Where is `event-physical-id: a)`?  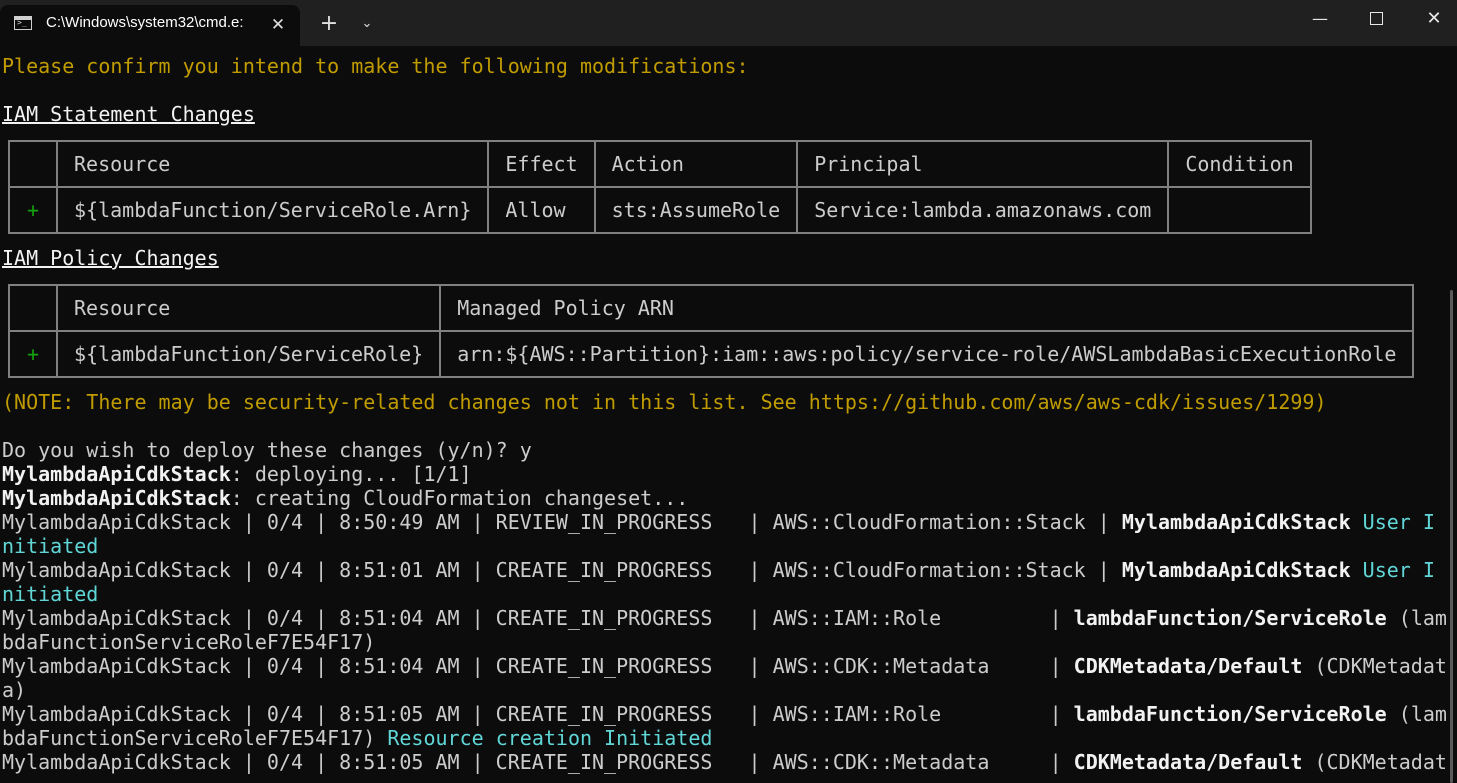 event-physical-id: a) is located at coordinates (14, 690).